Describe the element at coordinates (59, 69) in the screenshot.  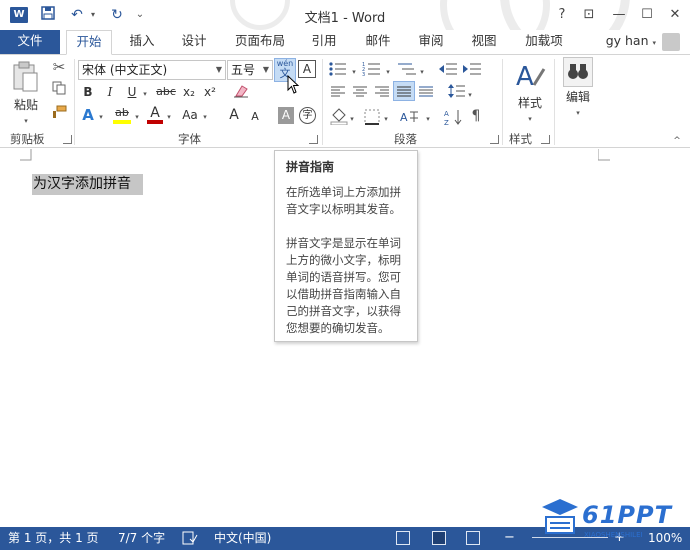
I see `cut-icon: ✂` at that location.